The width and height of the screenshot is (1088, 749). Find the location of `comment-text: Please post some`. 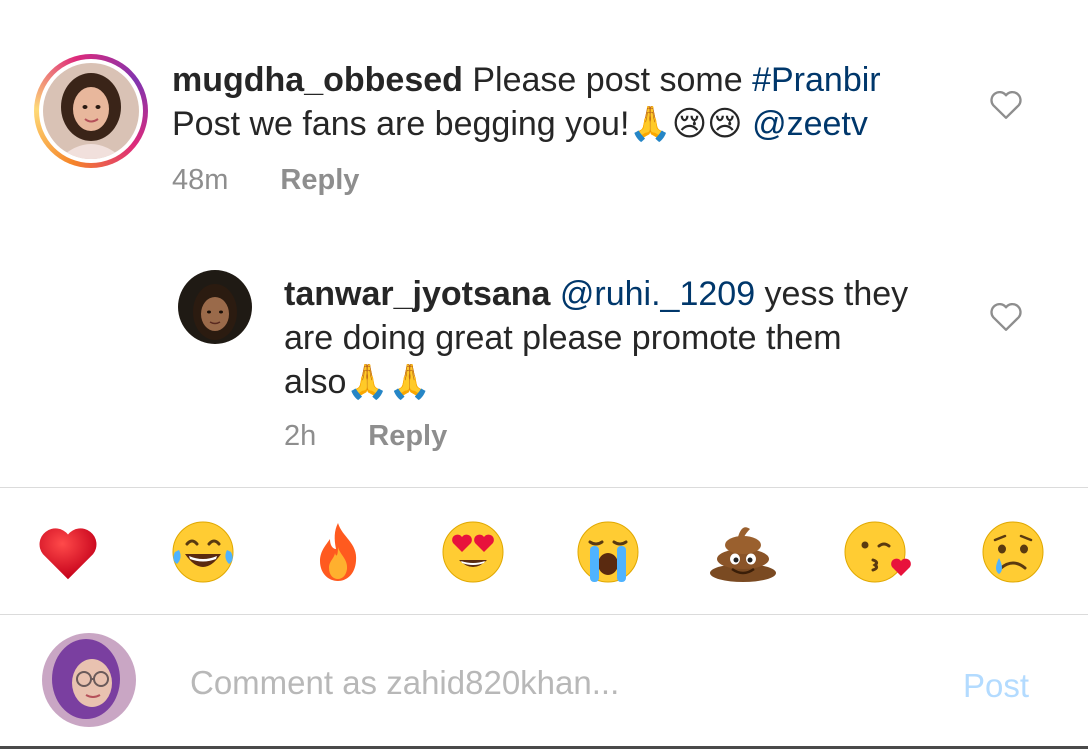

comment-text: Please post some is located at coordinates (607, 80).